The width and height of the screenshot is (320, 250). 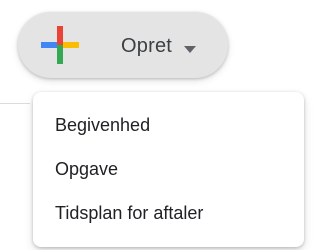 What do you see at coordinates (190, 47) in the screenshot?
I see `caret-down-icon` at bounding box center [190, 47].